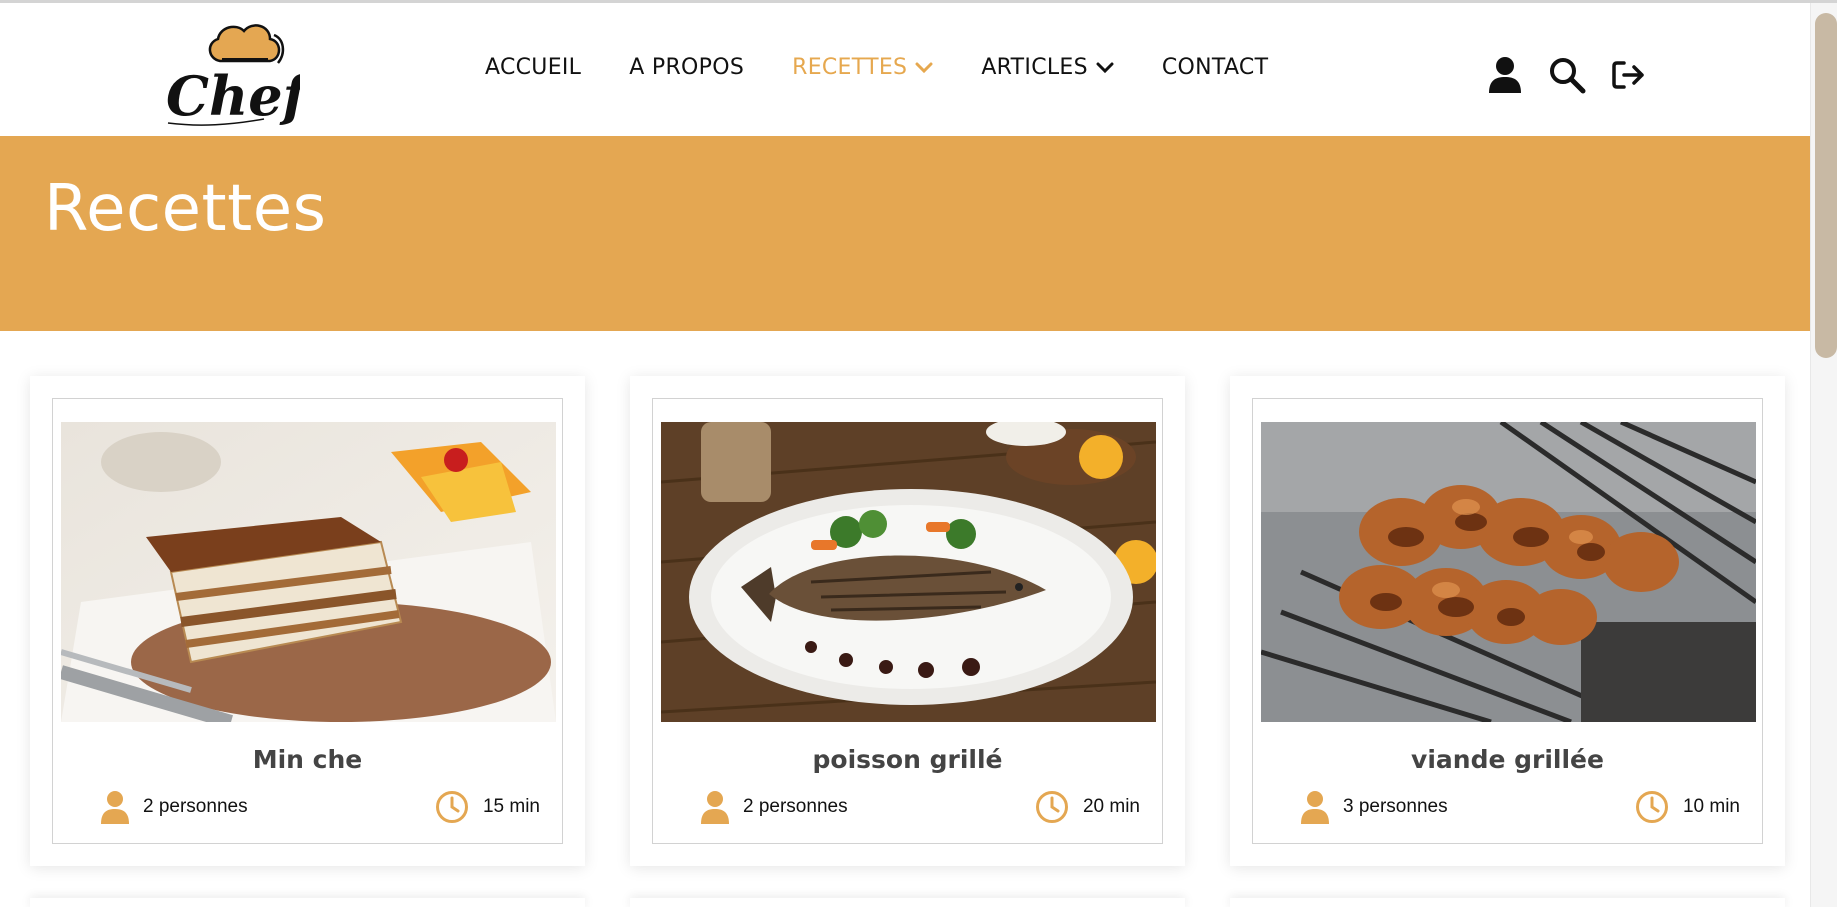 This screenshot has height=907, width=1837. I want to click on recipe-card-frame: viande grillée 3 personnes 10 min, so click(1507, 621).